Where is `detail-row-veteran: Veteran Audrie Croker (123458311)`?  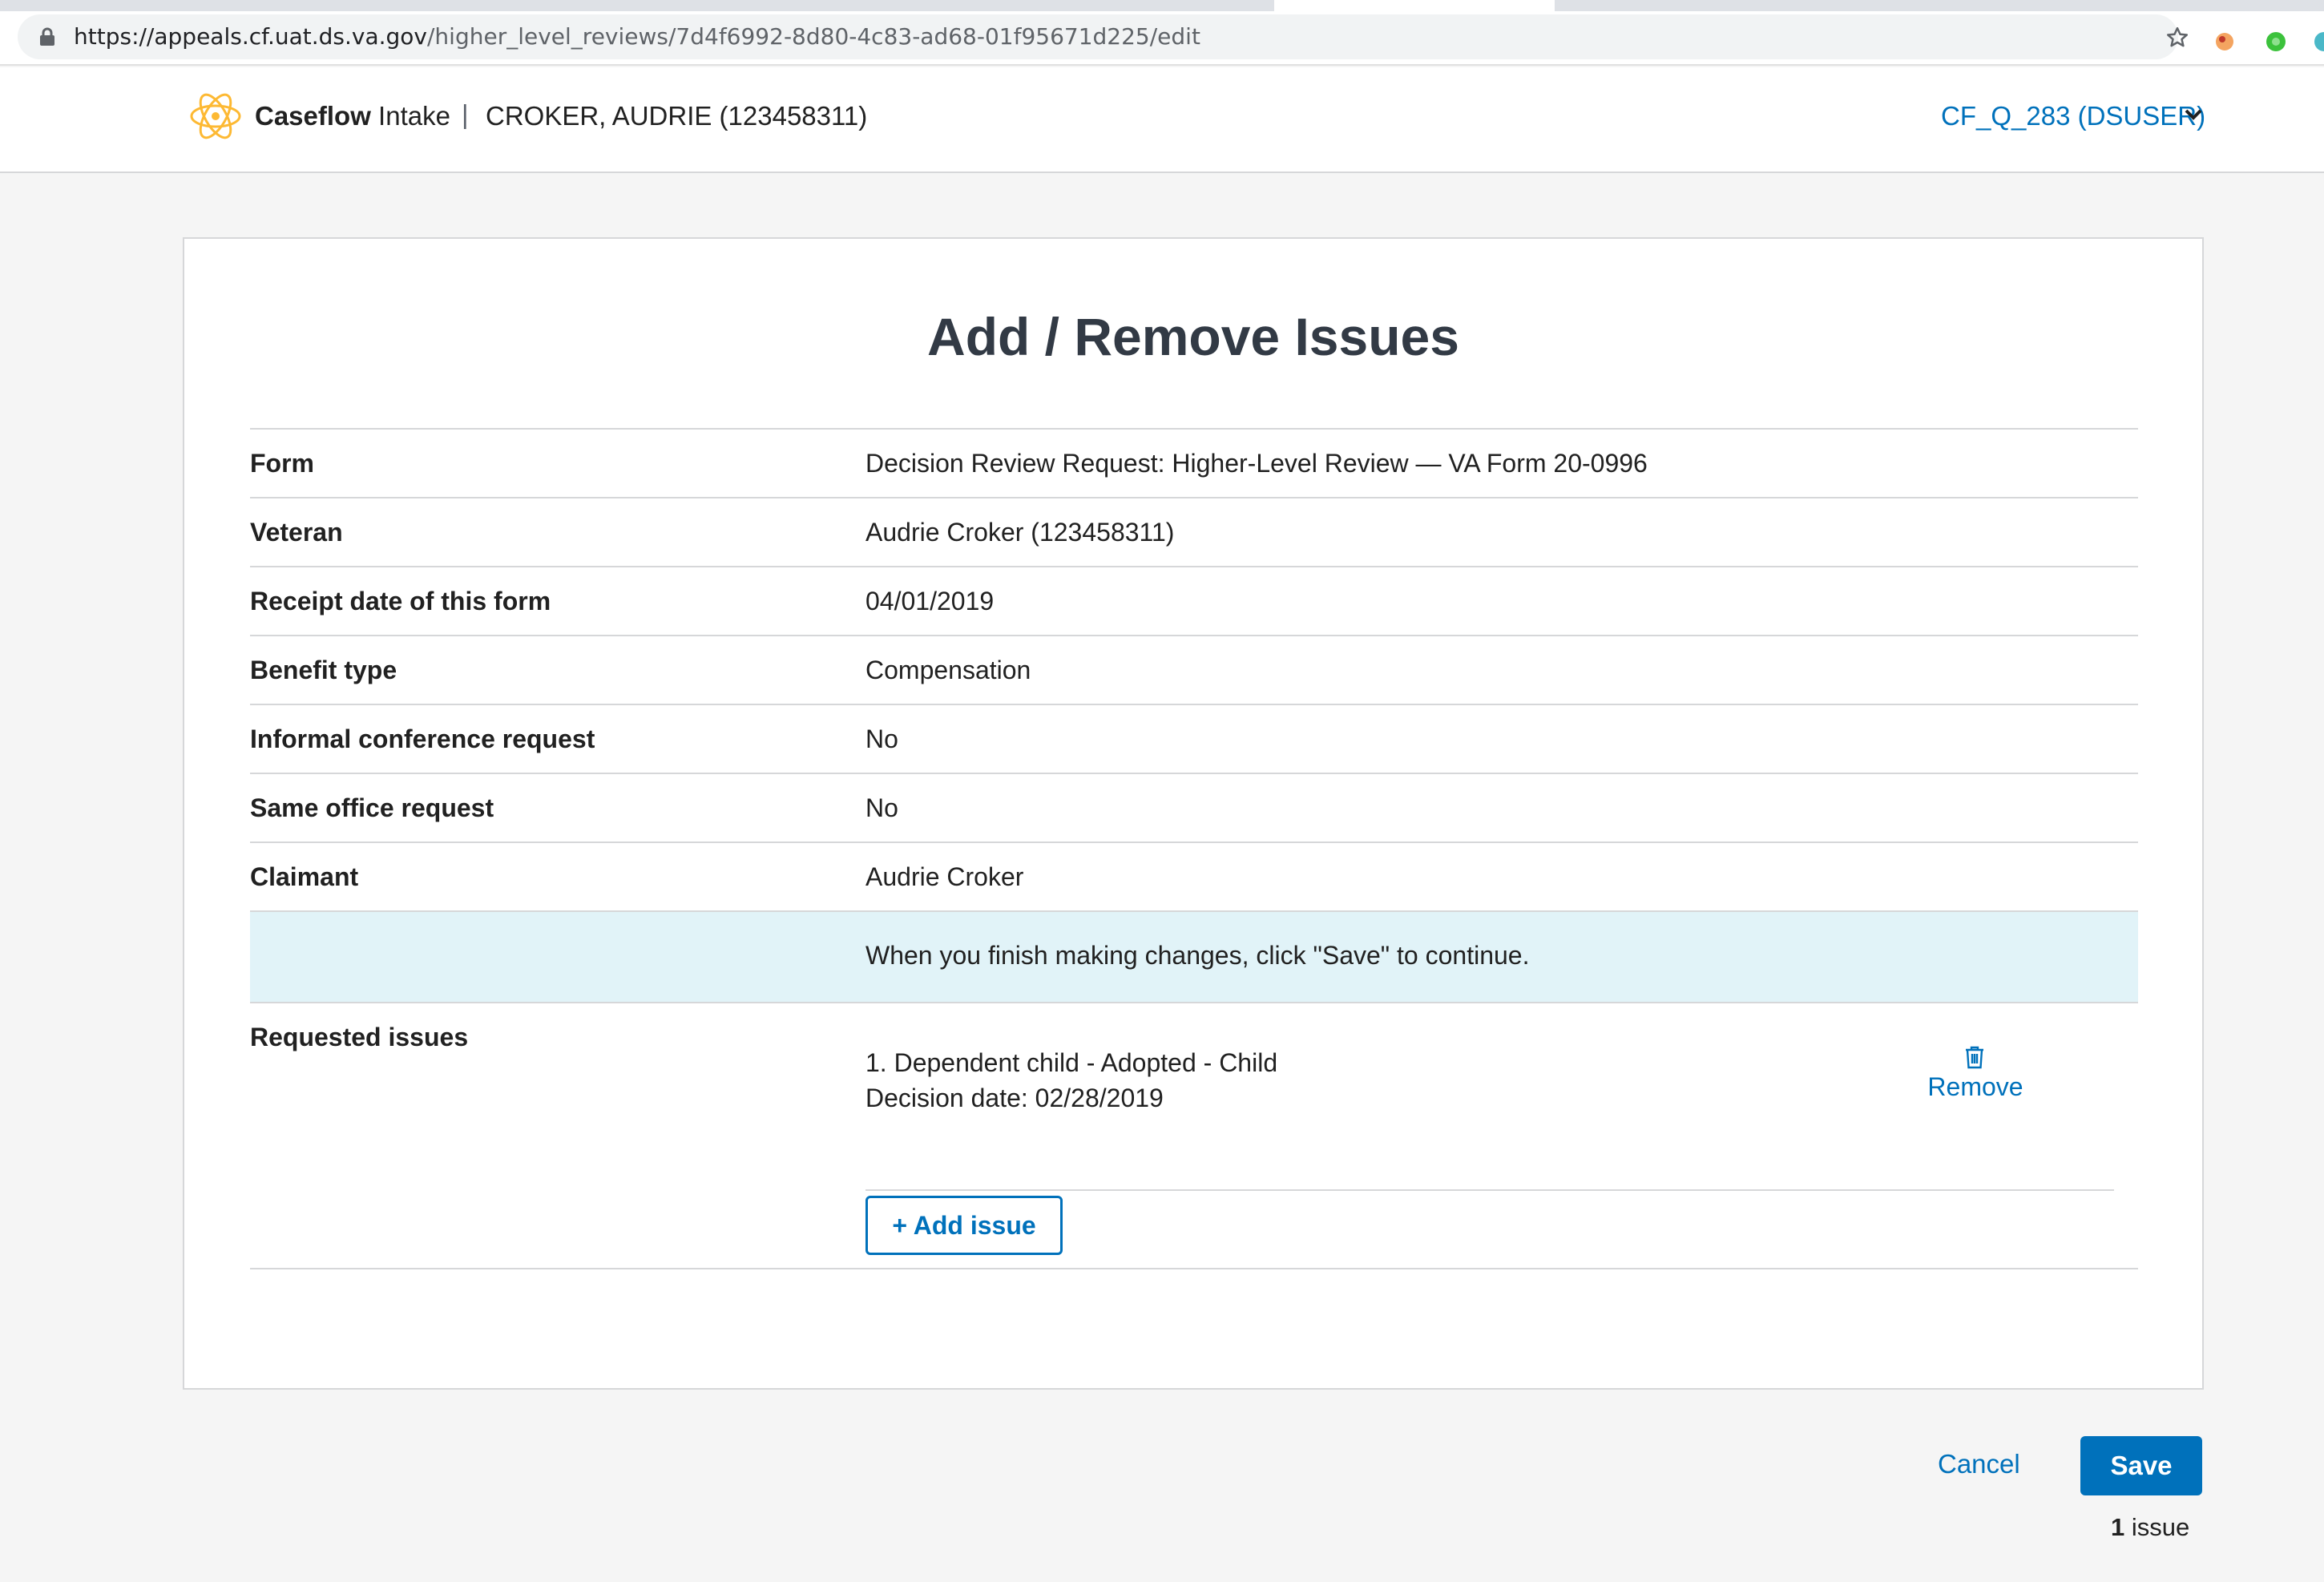
detail-row-veteran: Veteran Audrie Croker (123458311) is located at coordinates (1194, 531).